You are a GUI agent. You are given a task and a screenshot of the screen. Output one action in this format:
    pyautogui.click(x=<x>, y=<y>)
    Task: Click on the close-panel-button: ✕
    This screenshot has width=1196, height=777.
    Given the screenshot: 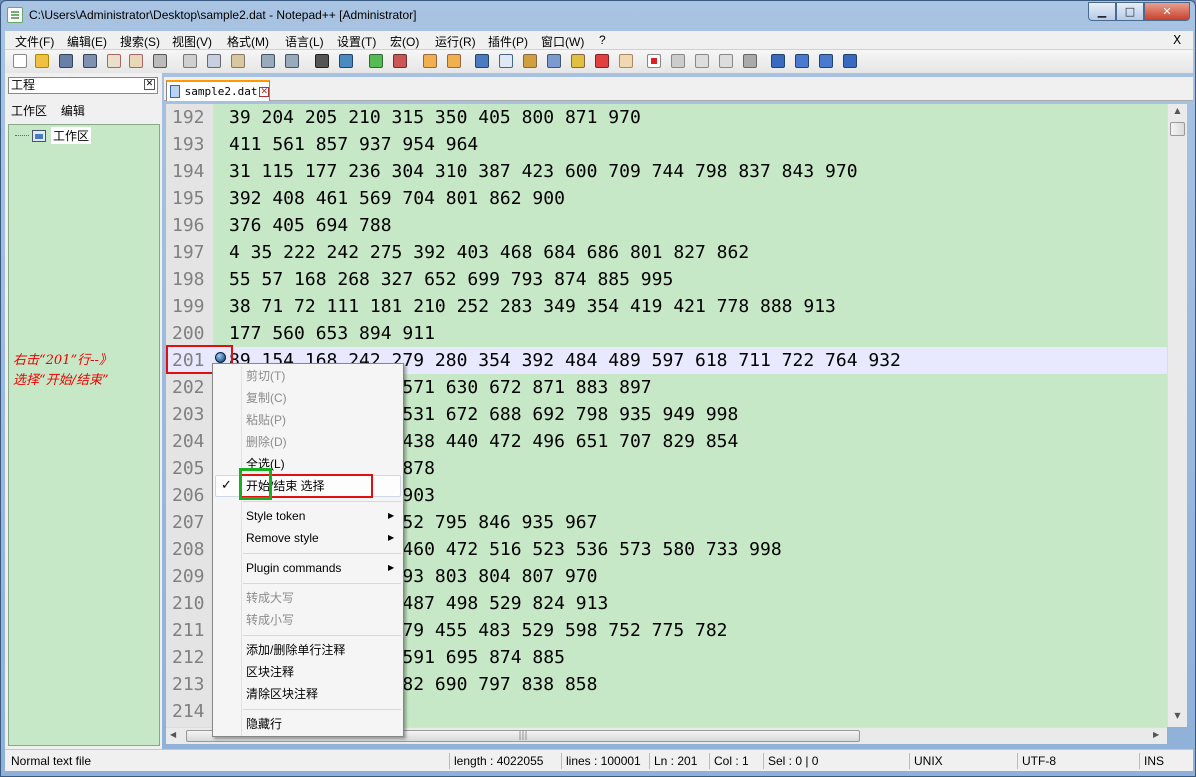 What is the action you would take?
    pyautogui.click(x=149, y=84)
    